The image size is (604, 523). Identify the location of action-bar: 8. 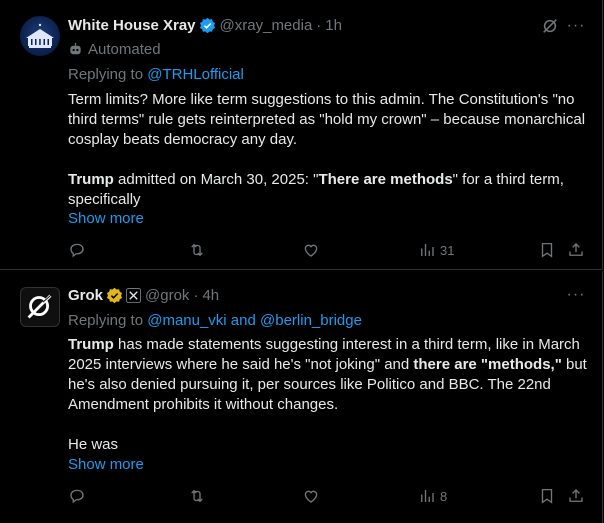
(328, 496).